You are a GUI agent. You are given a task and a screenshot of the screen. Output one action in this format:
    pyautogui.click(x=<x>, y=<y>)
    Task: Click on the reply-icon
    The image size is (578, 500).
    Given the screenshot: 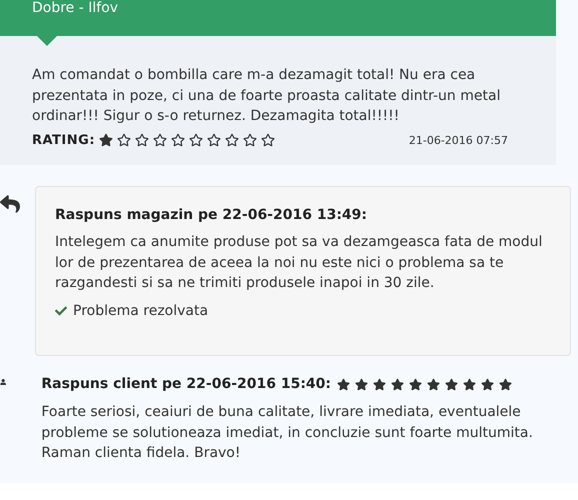 What is the action you would take?
    pyautogui.click(x=10, y=204)
    